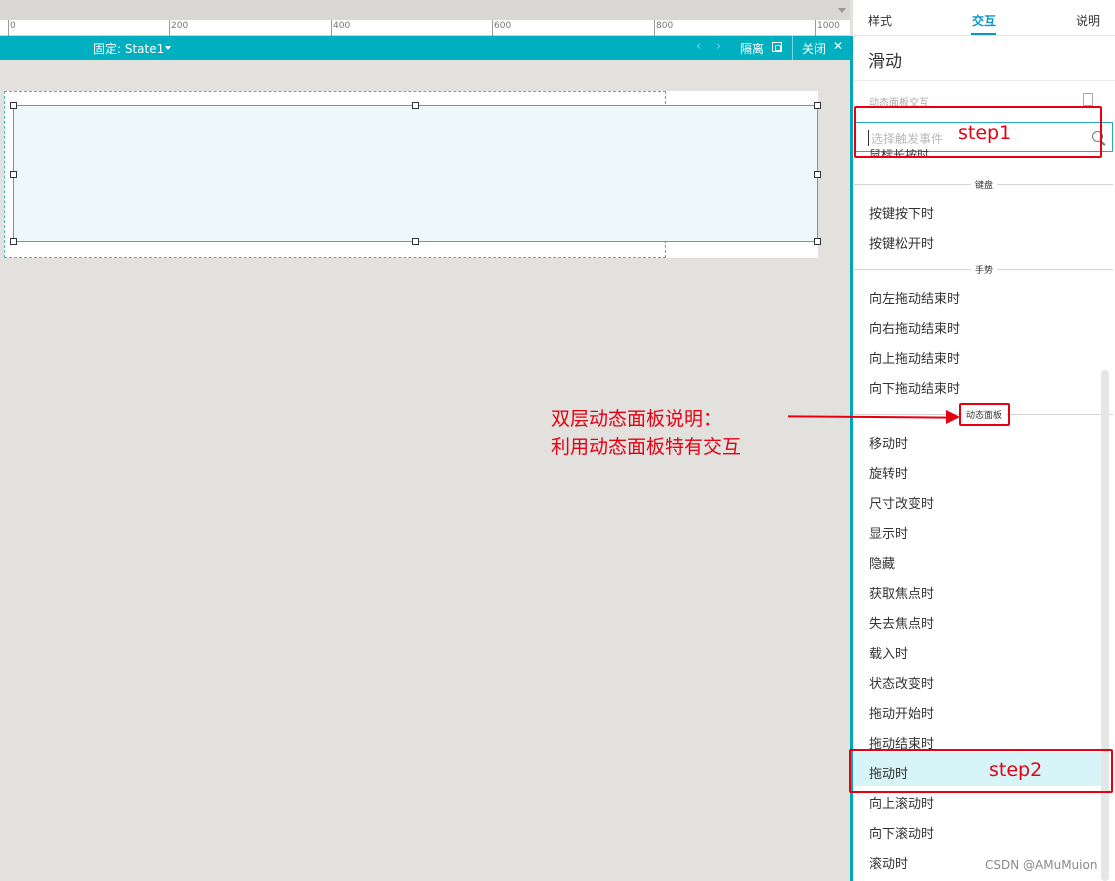  Describe the element at coordinates (1088, 99) in the screenshot. I see `document-icon` at that location.